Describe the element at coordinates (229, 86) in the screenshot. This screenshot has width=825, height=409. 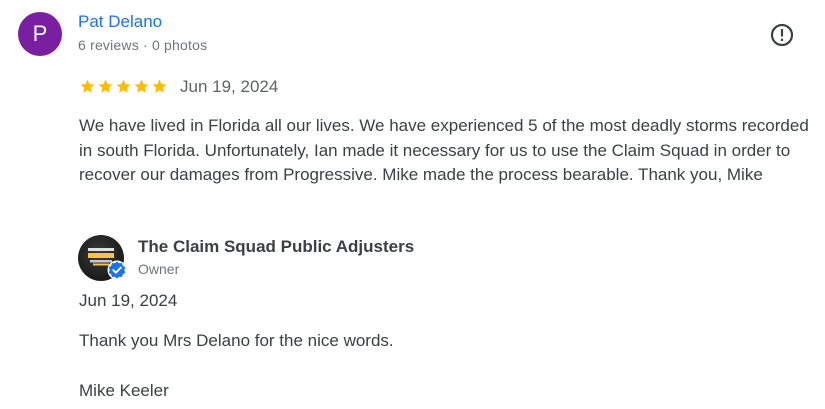
I see `review-date: Jun 19, 2024` at that location.